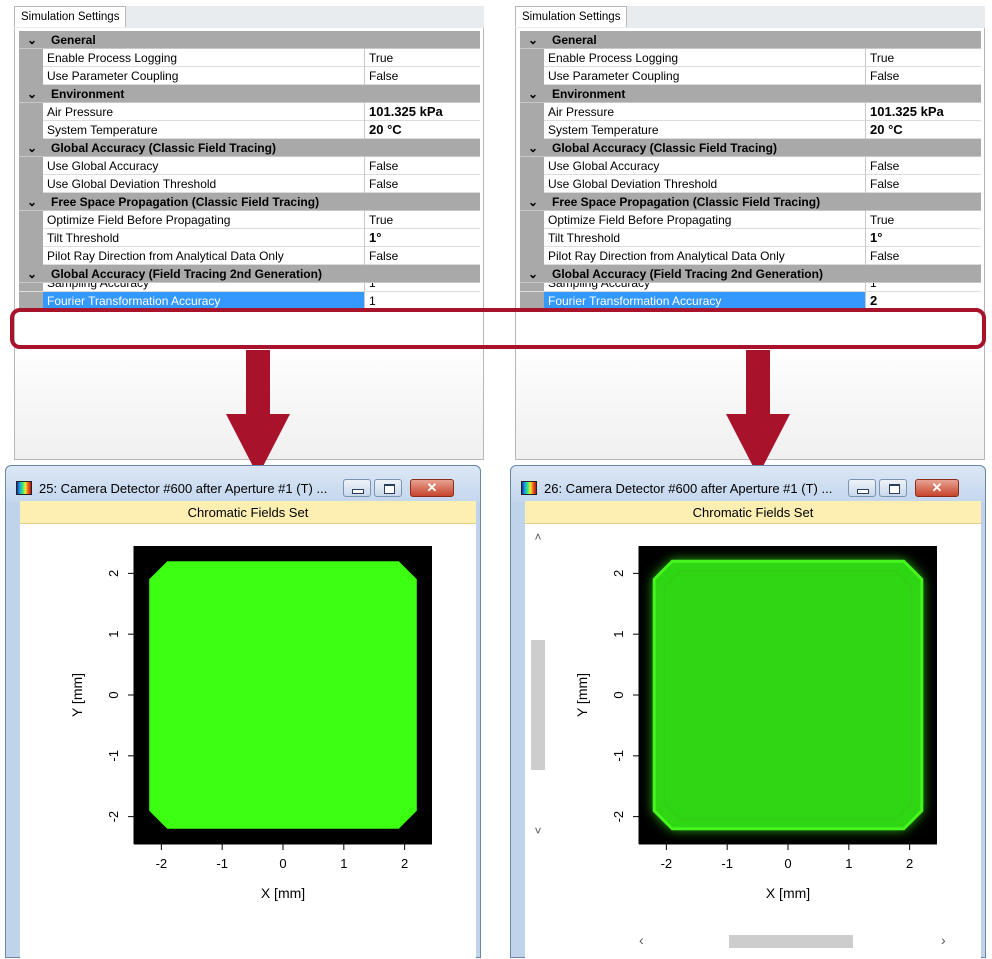 The height and width of the screenshot is (959, 992). Describe the element at coordinates (538, 537) in the screenshot. I see `scroll-up-icon: ˄` at that location.